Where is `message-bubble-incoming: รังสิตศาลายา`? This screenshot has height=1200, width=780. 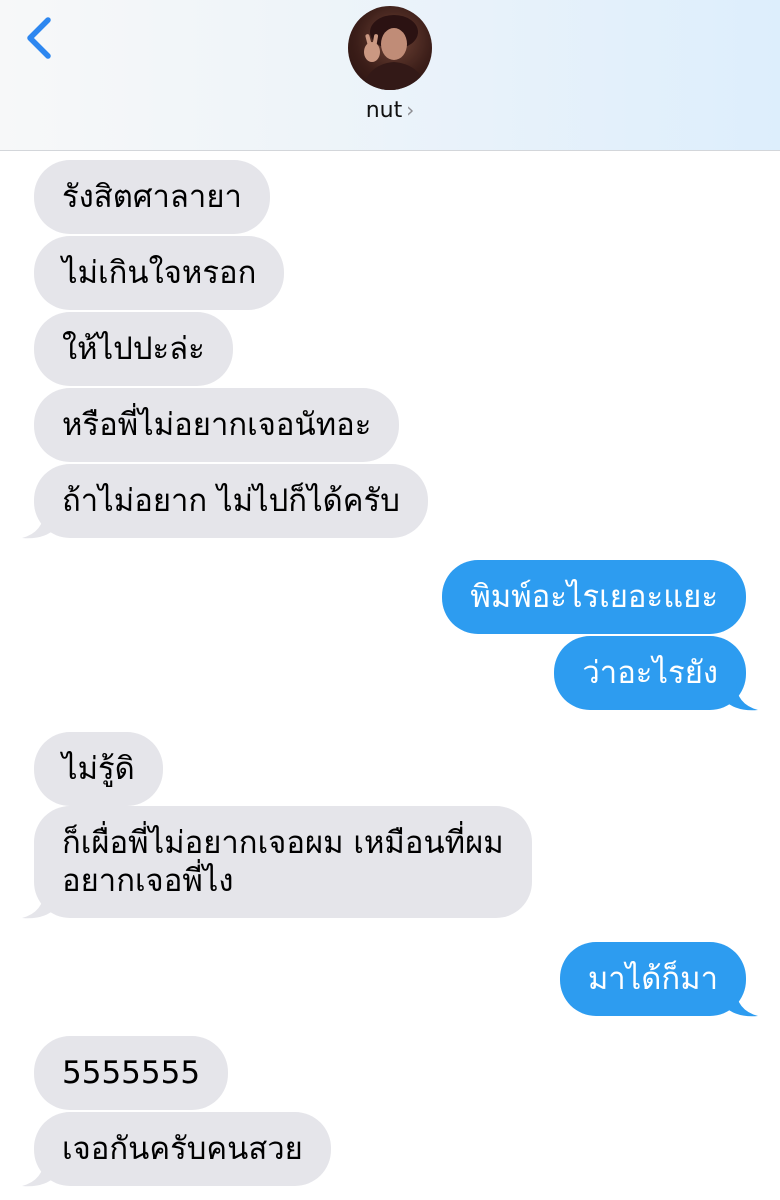
message-bubble-incoming: รังสิตศาลายา is located at coordinates (152, 197).